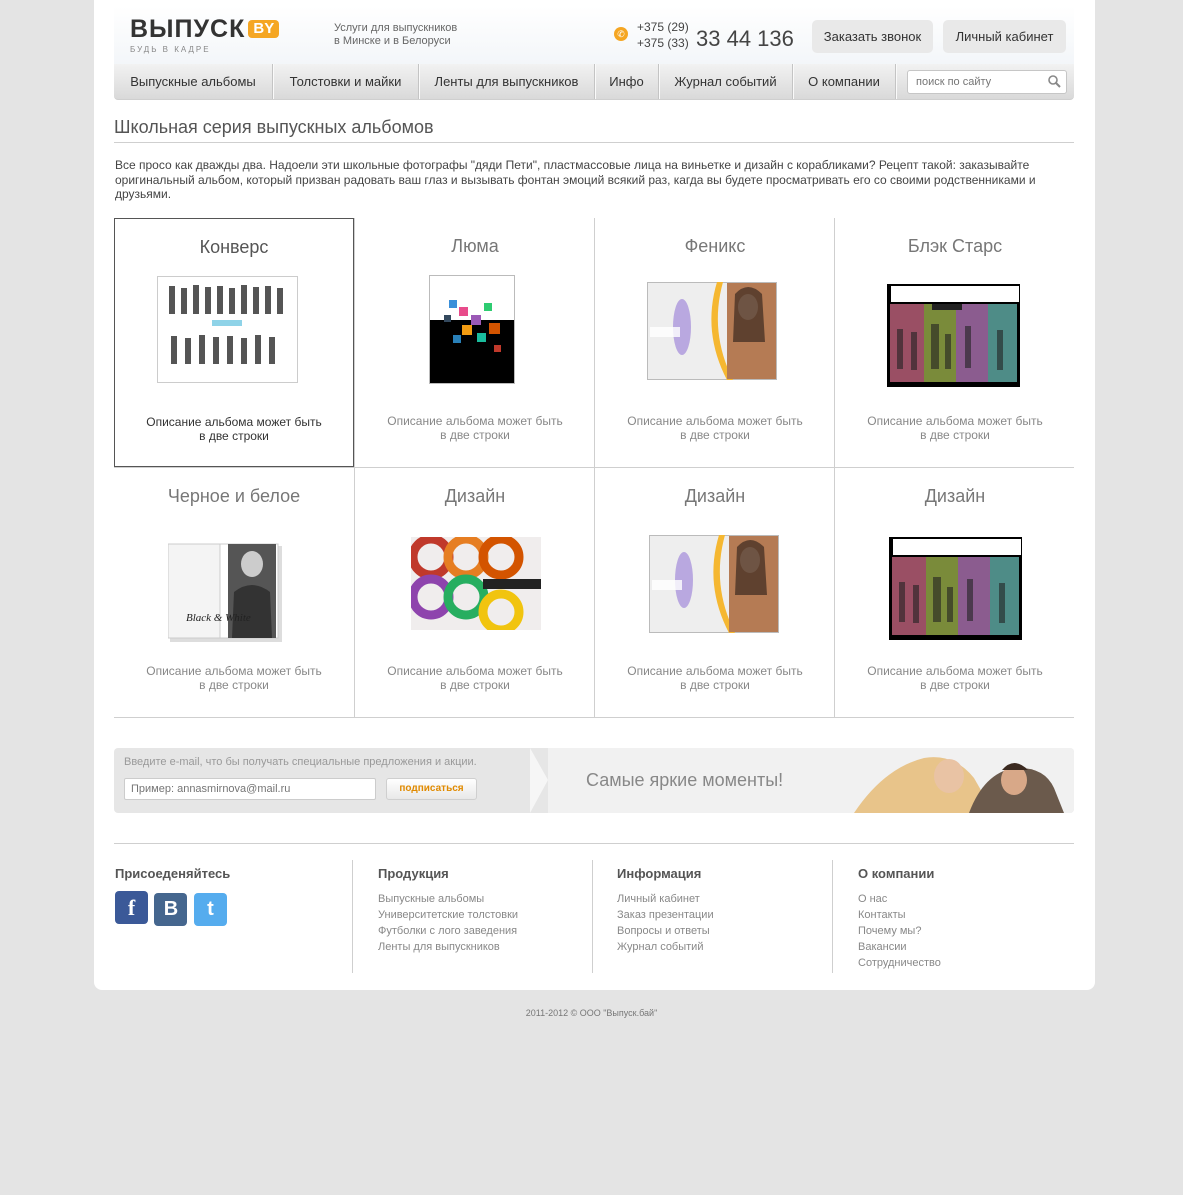 Image resolution: width=1183 pixels, height=1195 pixels. I want to click on album-title: Черное и белое, so click(234, 496).